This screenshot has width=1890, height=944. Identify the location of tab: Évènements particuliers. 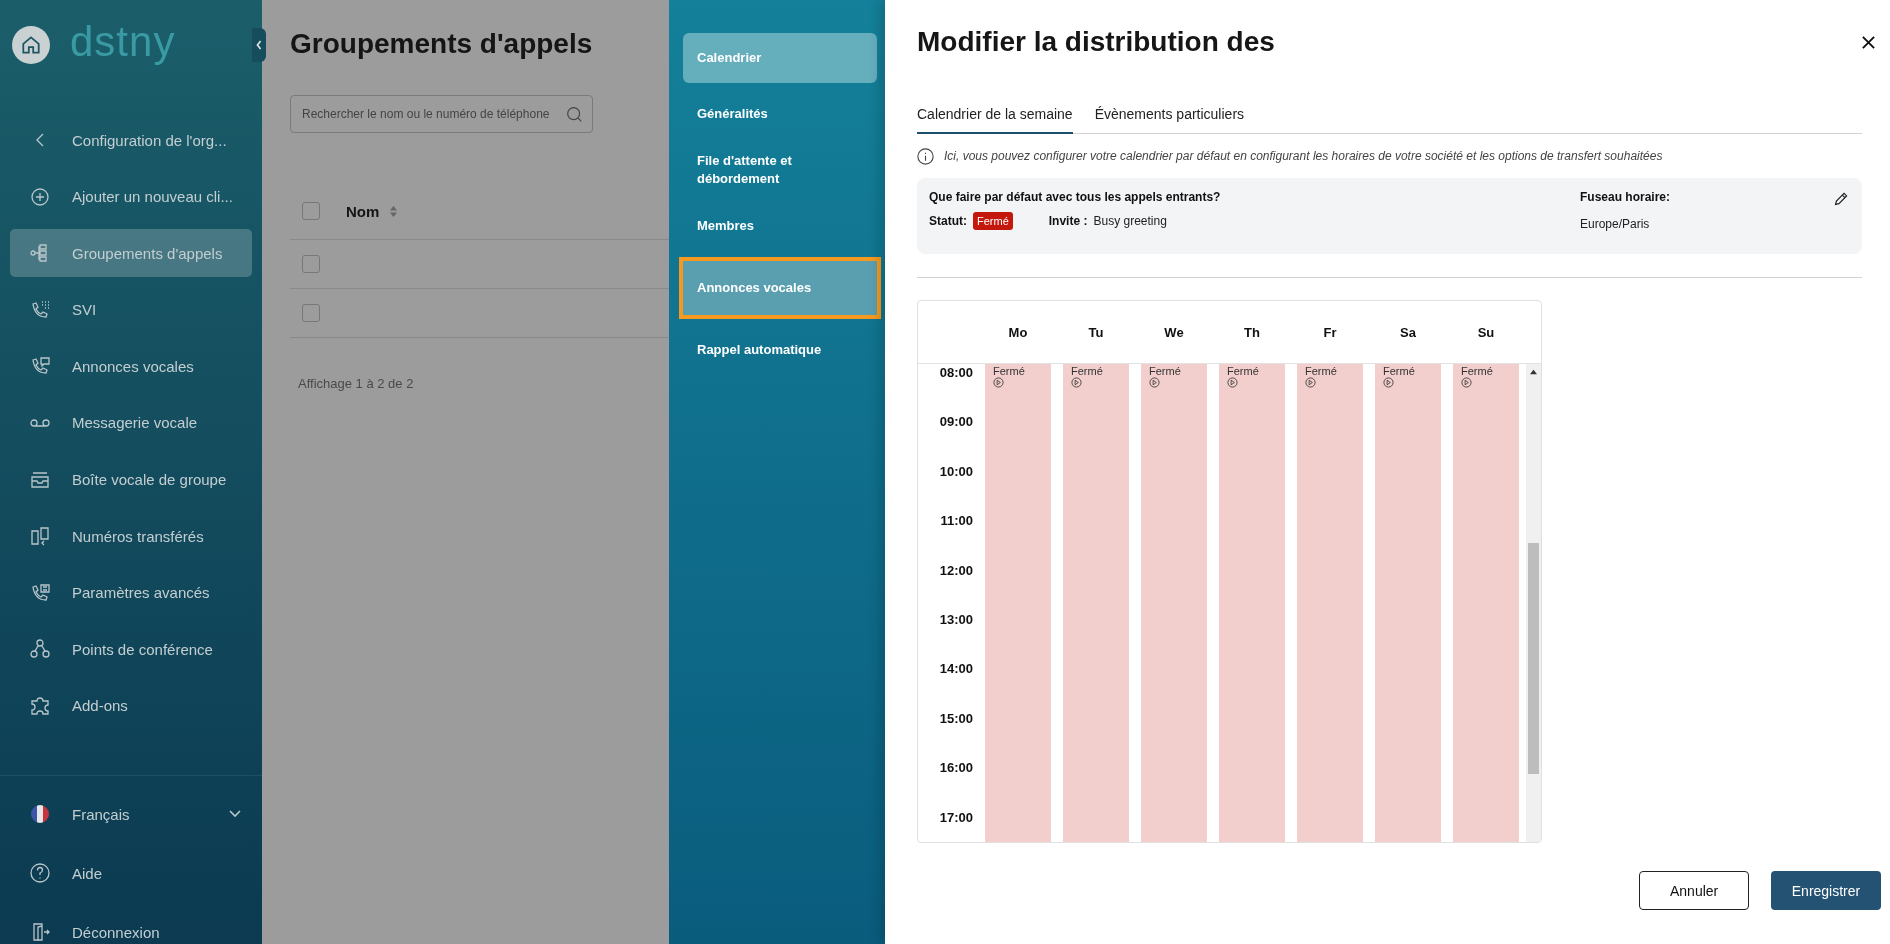
(1169, 120).